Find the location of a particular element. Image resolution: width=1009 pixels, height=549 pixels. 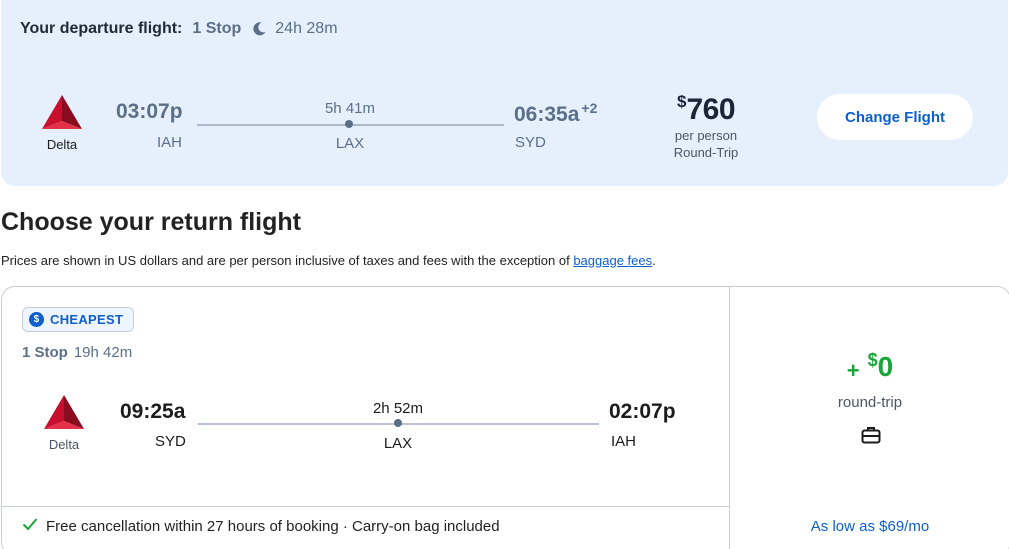

moon-icon is located at coordinates (259, 29).